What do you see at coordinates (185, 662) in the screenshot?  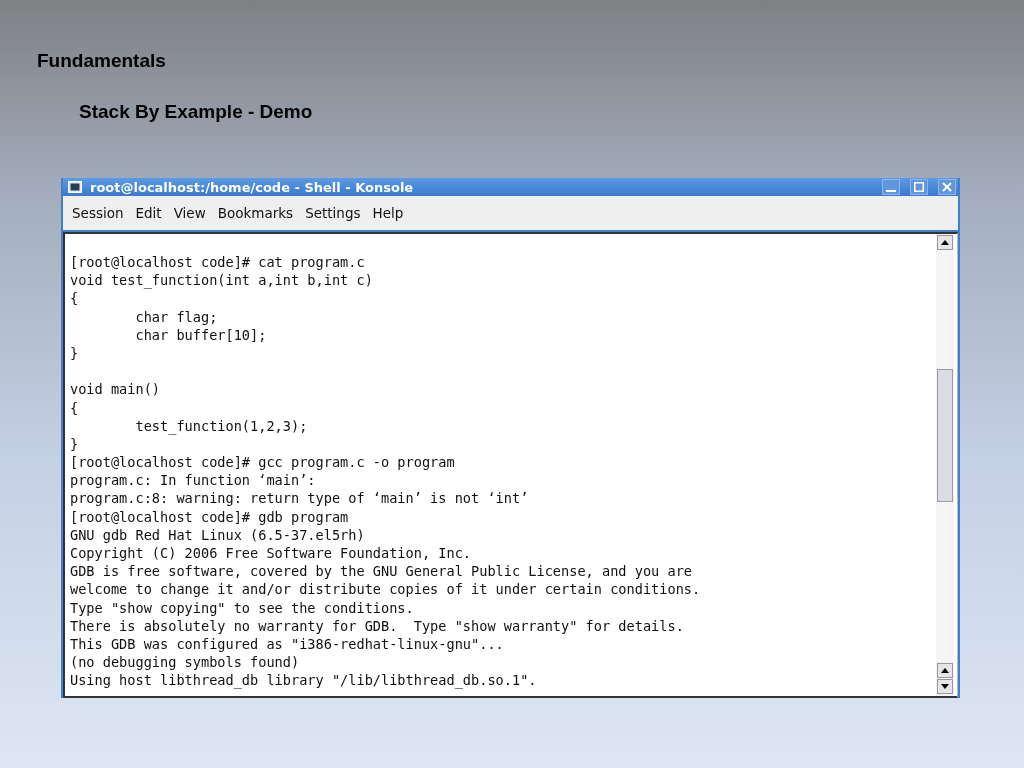 I see `terminal-line: (no debugging symbols found)` at bounding box center [185, 662].